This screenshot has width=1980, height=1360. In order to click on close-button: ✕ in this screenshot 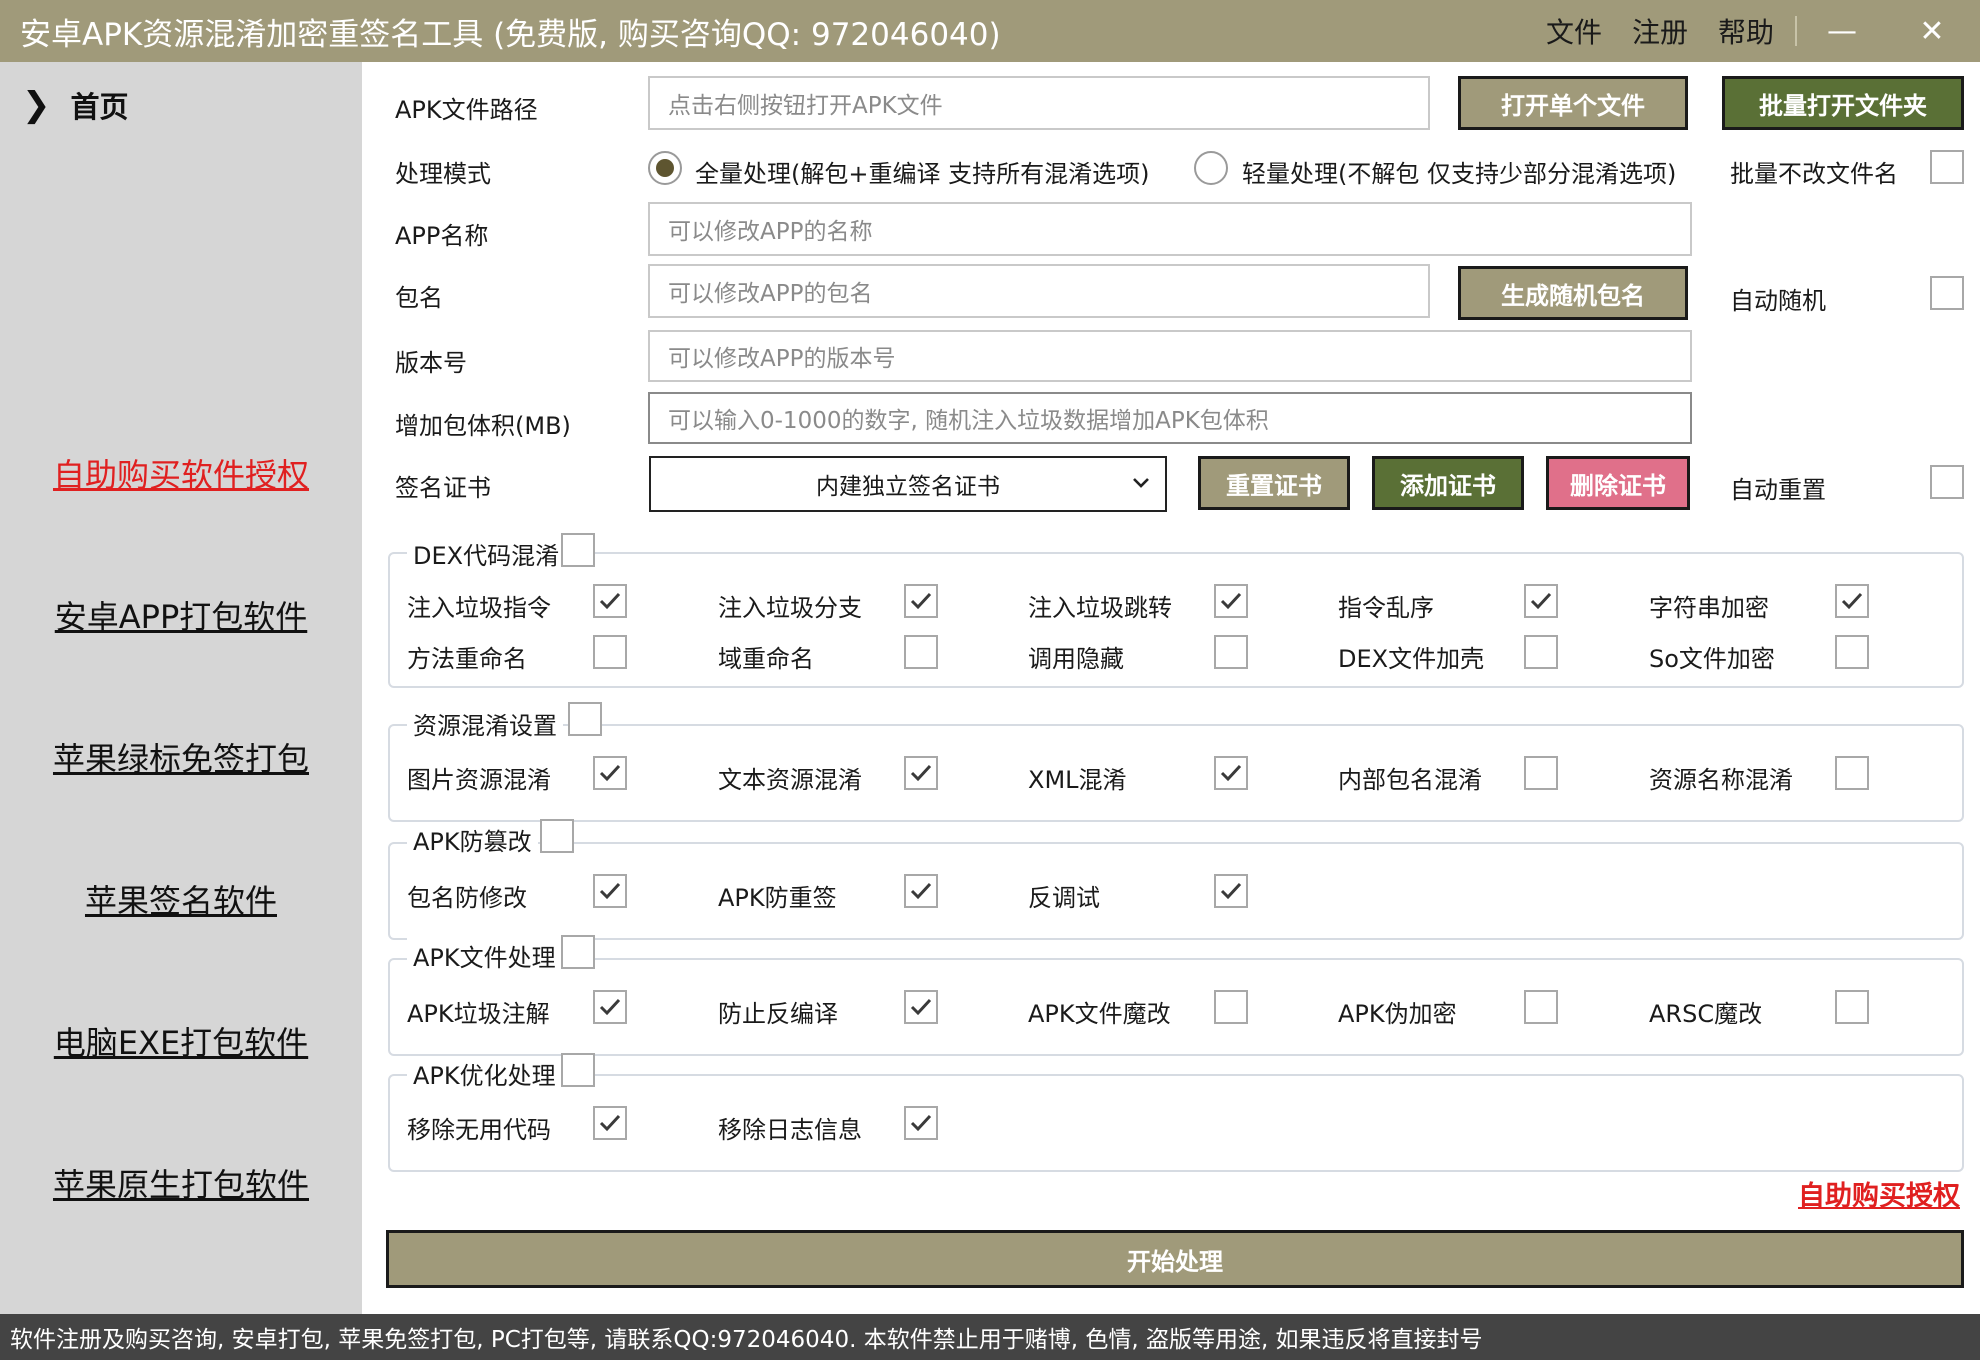, I will do `click(1932, 31)`.